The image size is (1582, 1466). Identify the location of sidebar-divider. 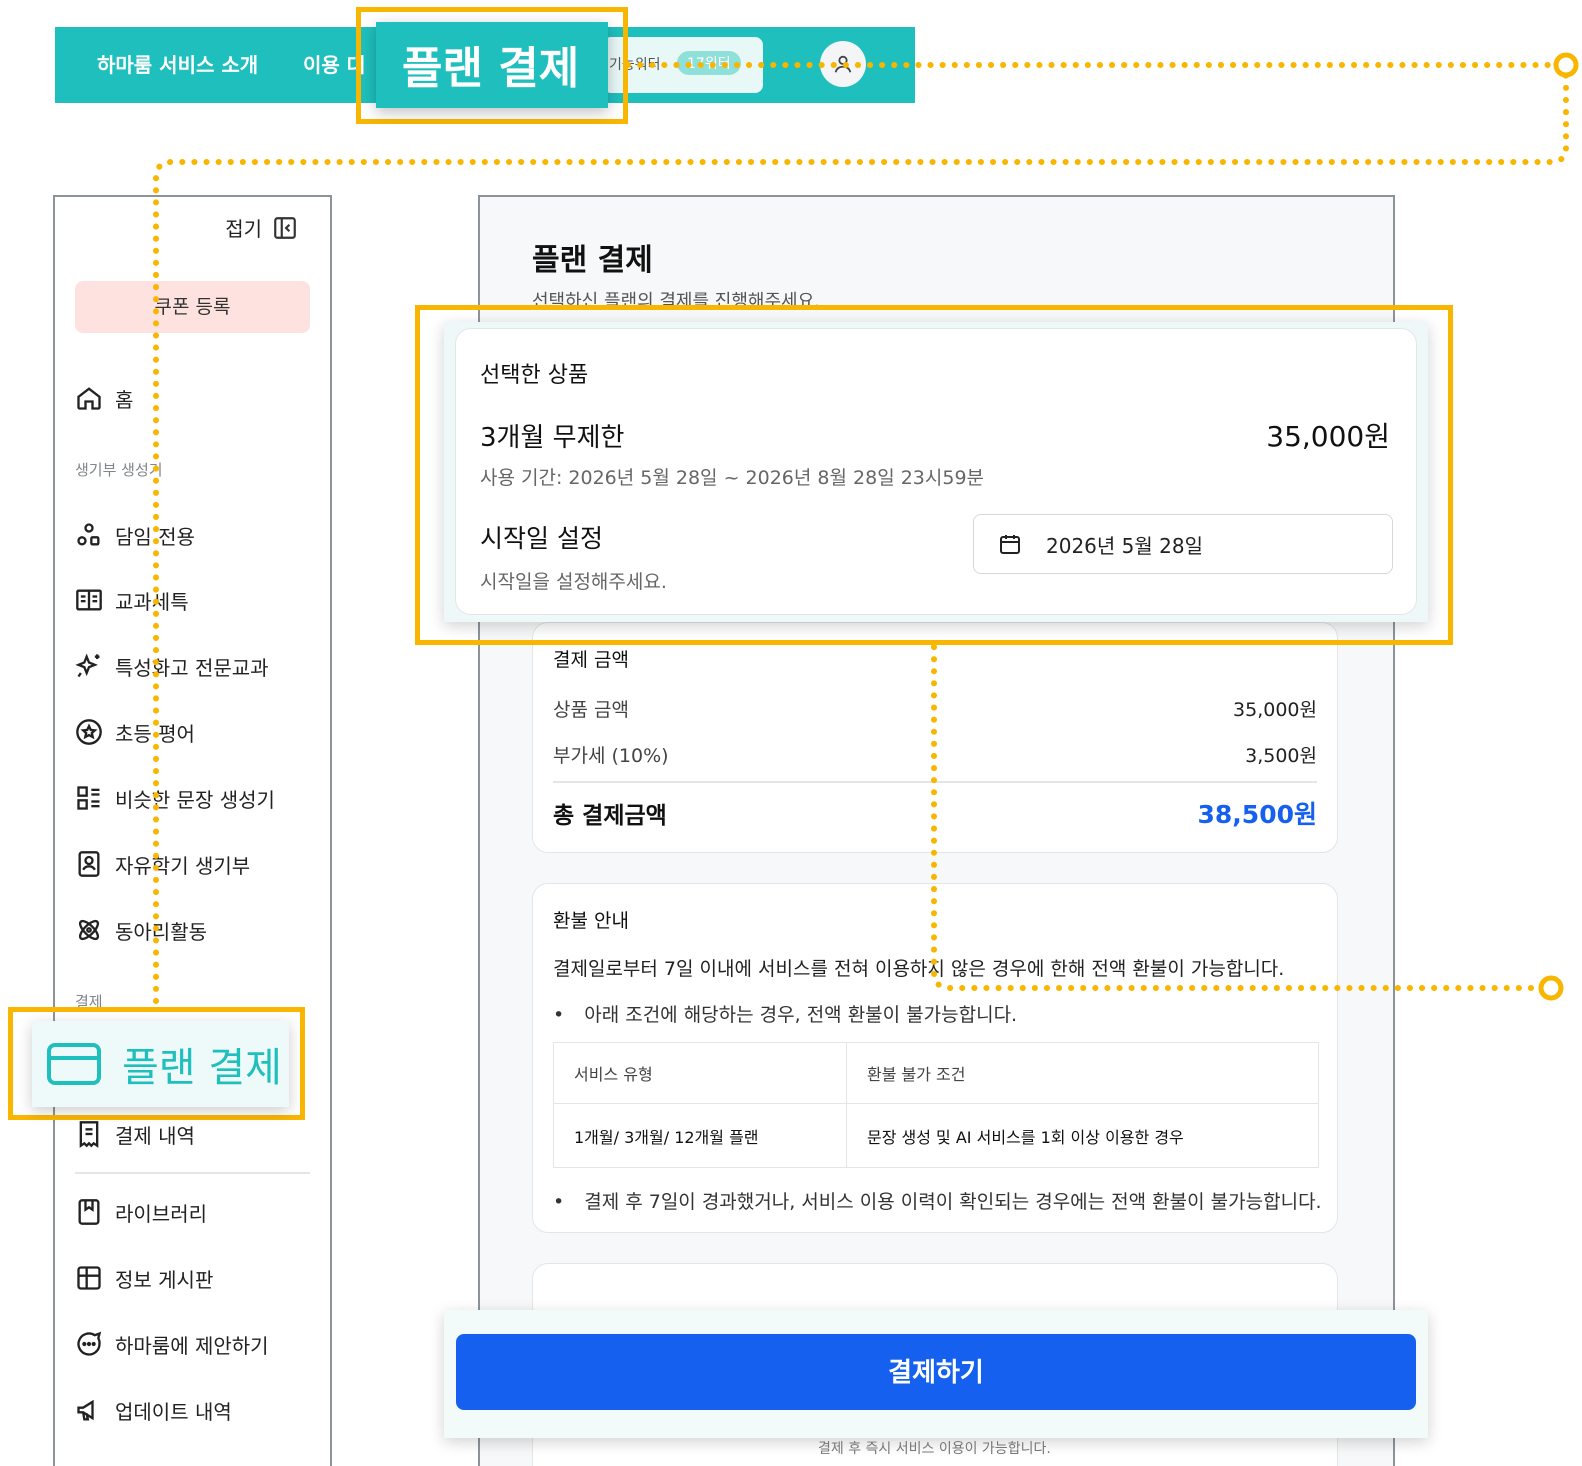
(192, 1173).